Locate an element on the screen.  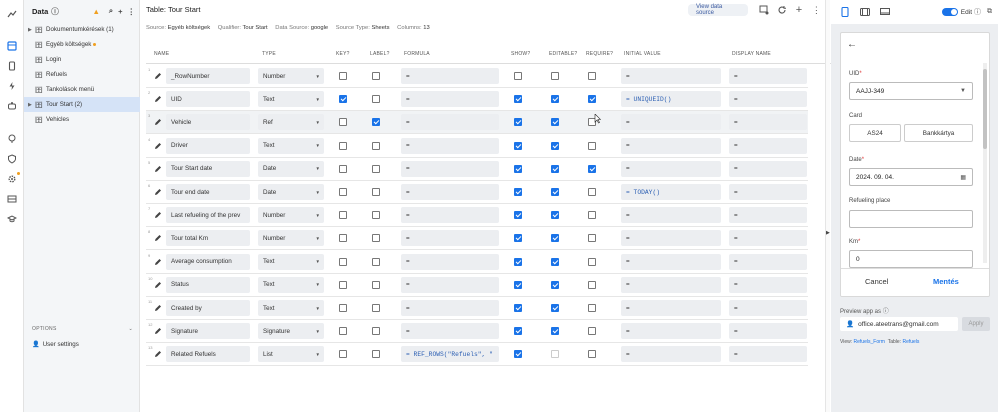
apply-button: Apply is located at coordinates (976, 324).